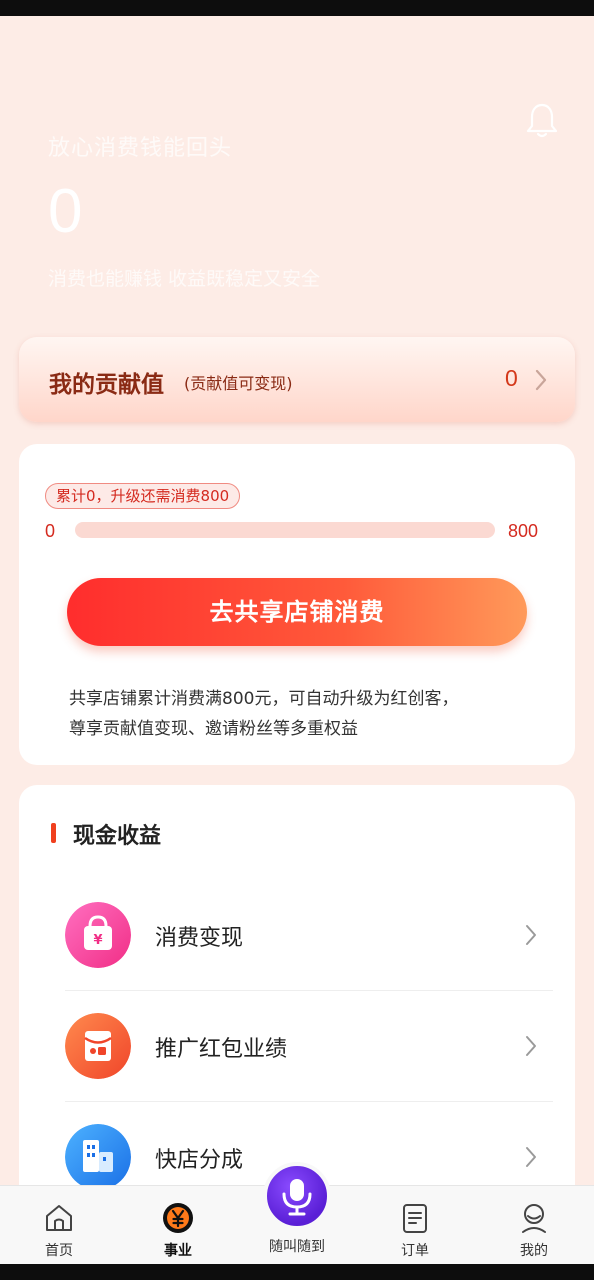 The image size is (594, 1280). What do you see at coordinates (238, 383) in the screenshot?
I see `contribution-subtitle: (贡献值可变现)` at bounding box center [238, 383].